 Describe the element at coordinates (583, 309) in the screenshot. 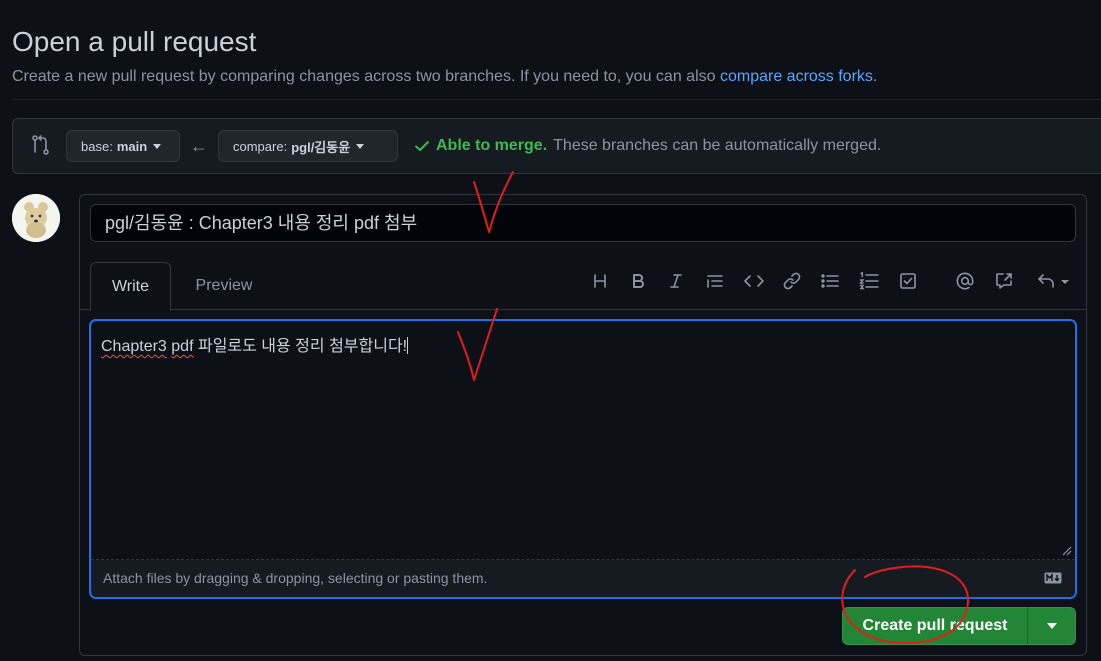

I see `tabs-divider` at that location.